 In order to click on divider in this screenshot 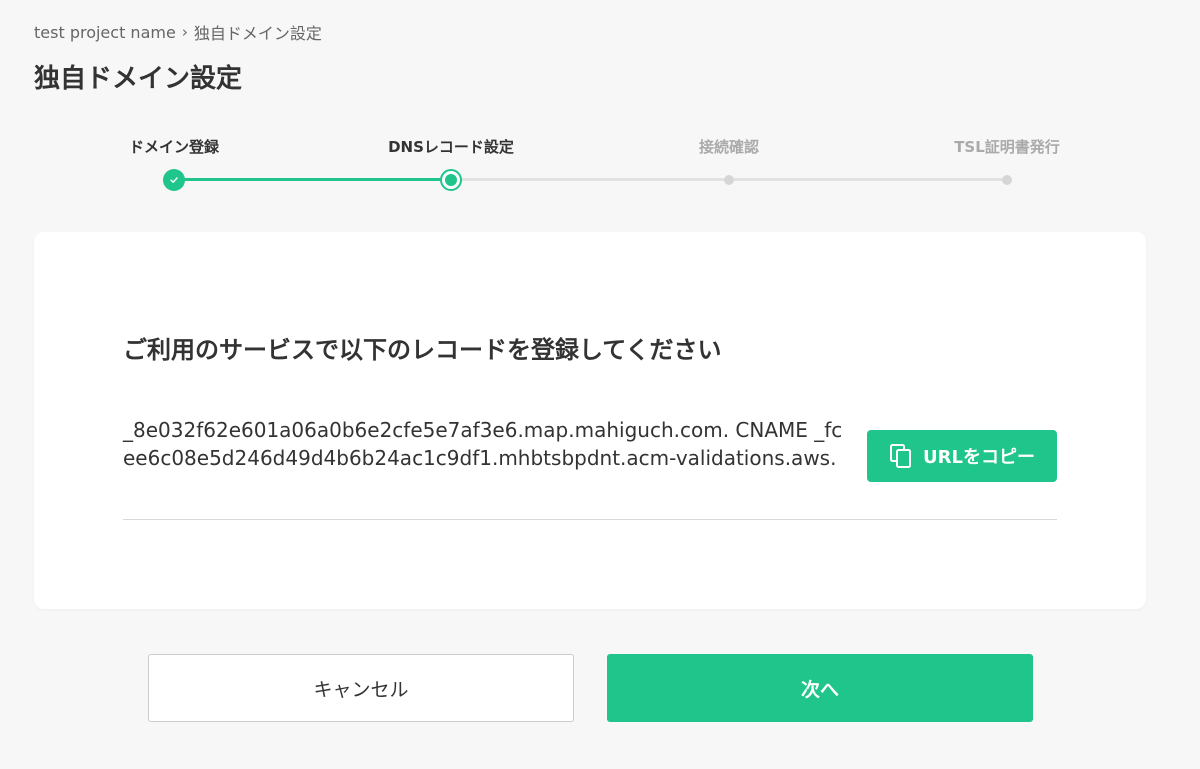, I will do `click(590, 519)`.